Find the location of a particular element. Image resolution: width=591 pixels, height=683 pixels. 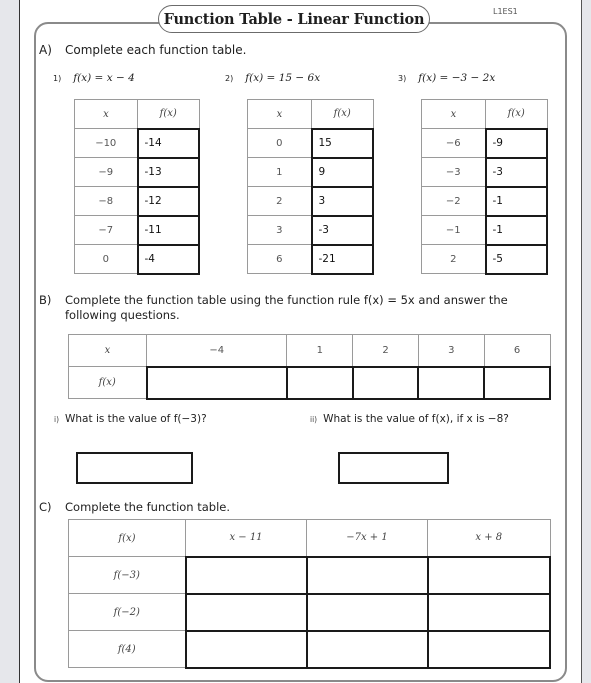

function-header-row: f(x) x − 11 −7x + 1 x + 8 is located at coordinates (309, 538).